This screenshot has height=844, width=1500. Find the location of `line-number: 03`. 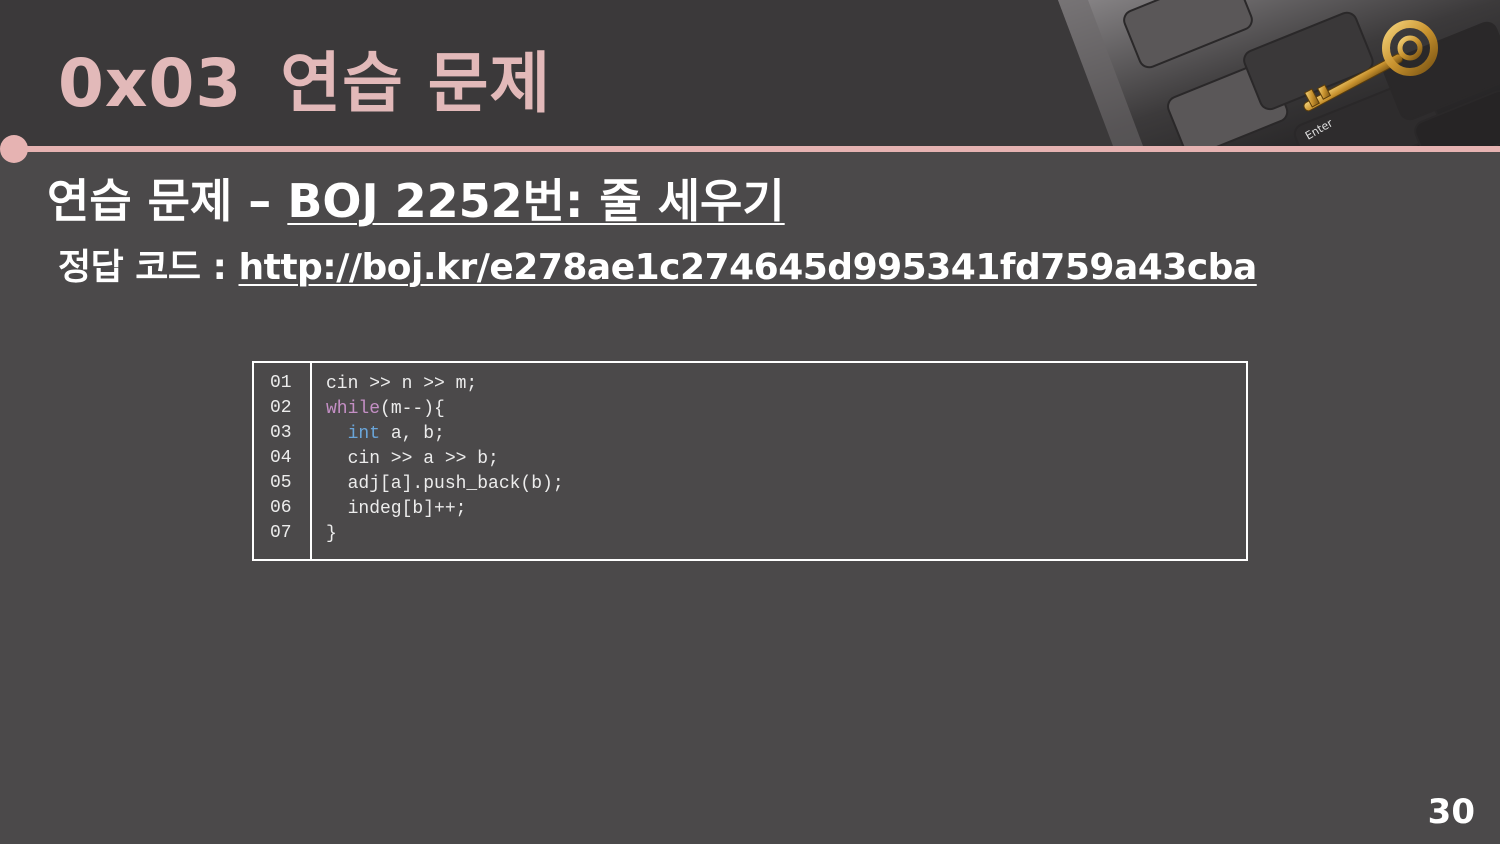

line-number: 03 is located at coordinates (281, 433).